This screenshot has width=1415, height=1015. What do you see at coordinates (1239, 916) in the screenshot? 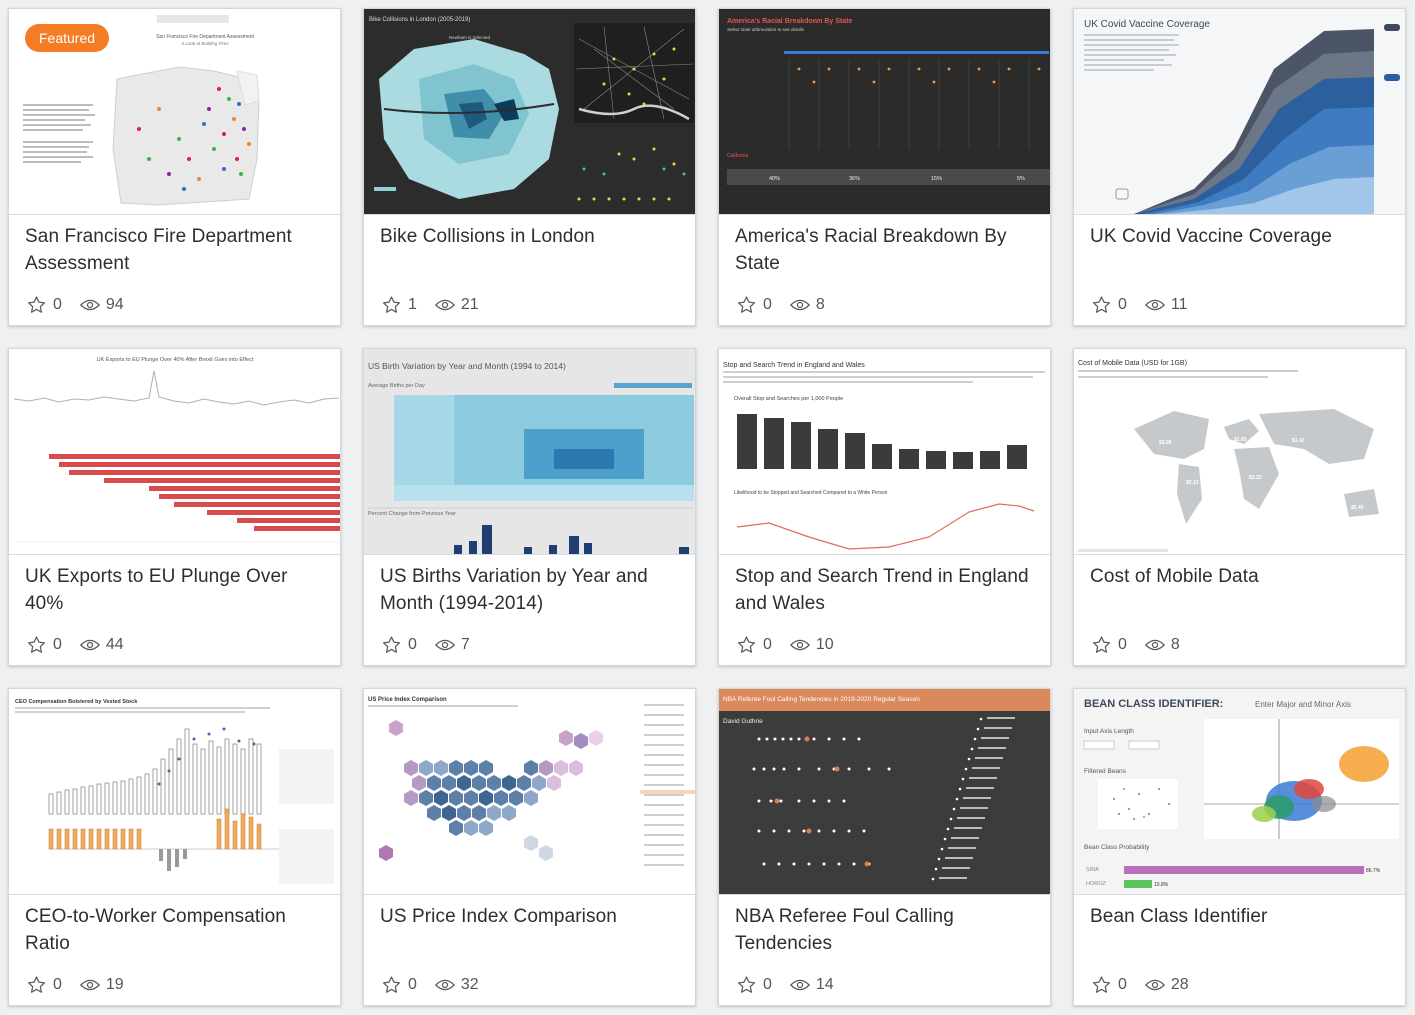
I see `viz-title: Bean Class Identifier` at bounding box center [1239, 916].